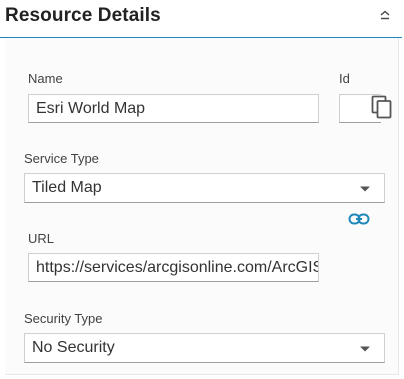  What do you see at coordinates (45, 78) in the screenshot?
I see `name-label: Name` at bounding box center [45, 78].